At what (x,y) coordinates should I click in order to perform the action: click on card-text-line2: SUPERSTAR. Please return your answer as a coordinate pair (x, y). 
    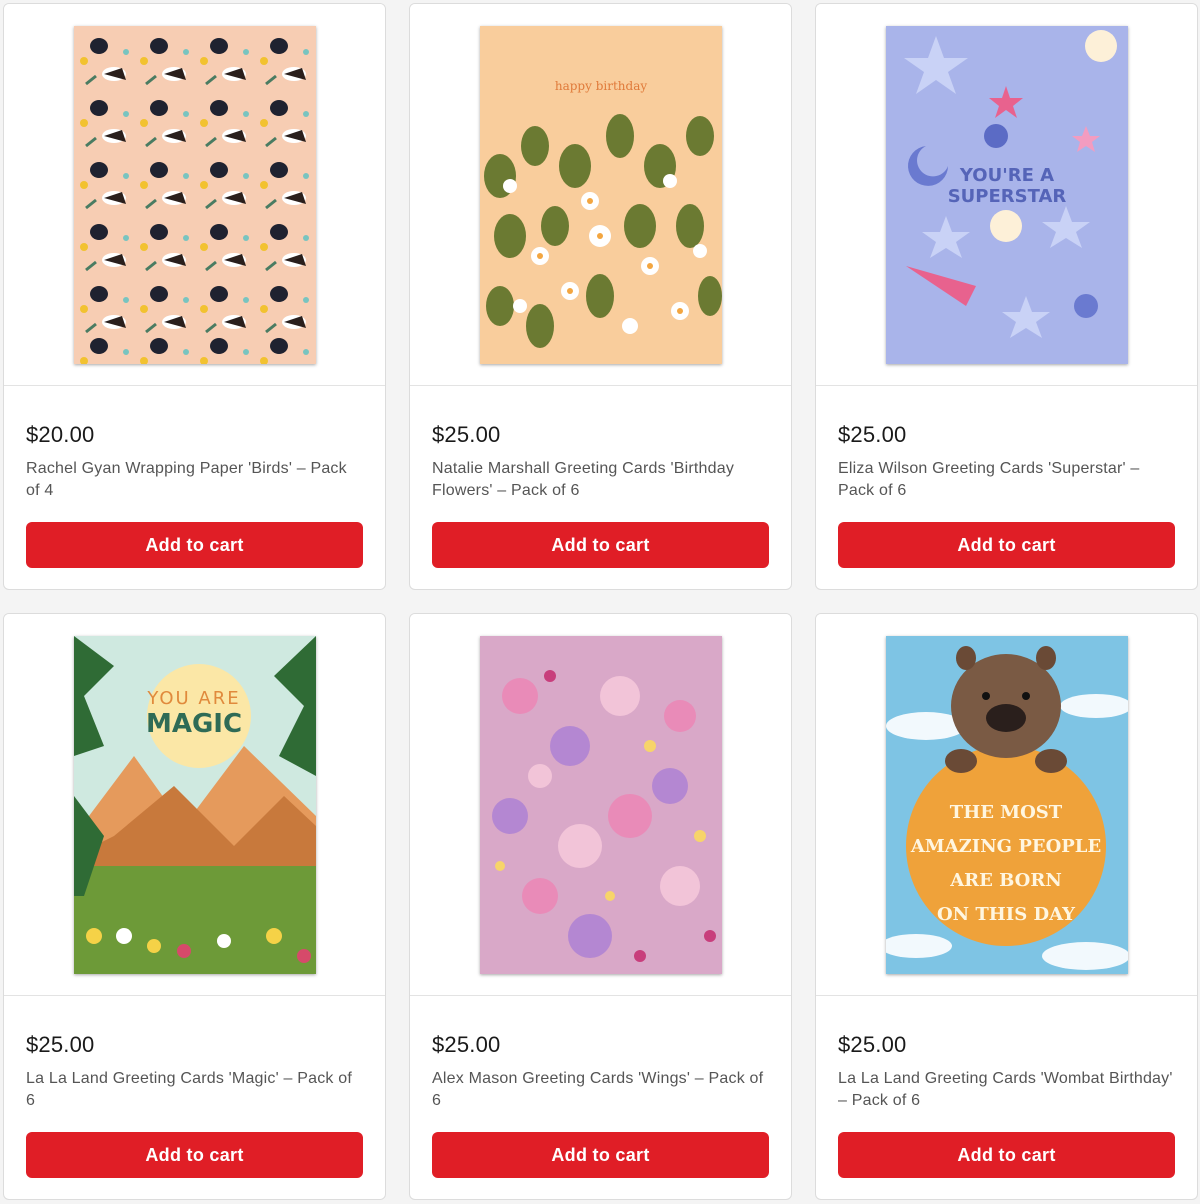
    Looking at the image, I should click on (1006, 196).